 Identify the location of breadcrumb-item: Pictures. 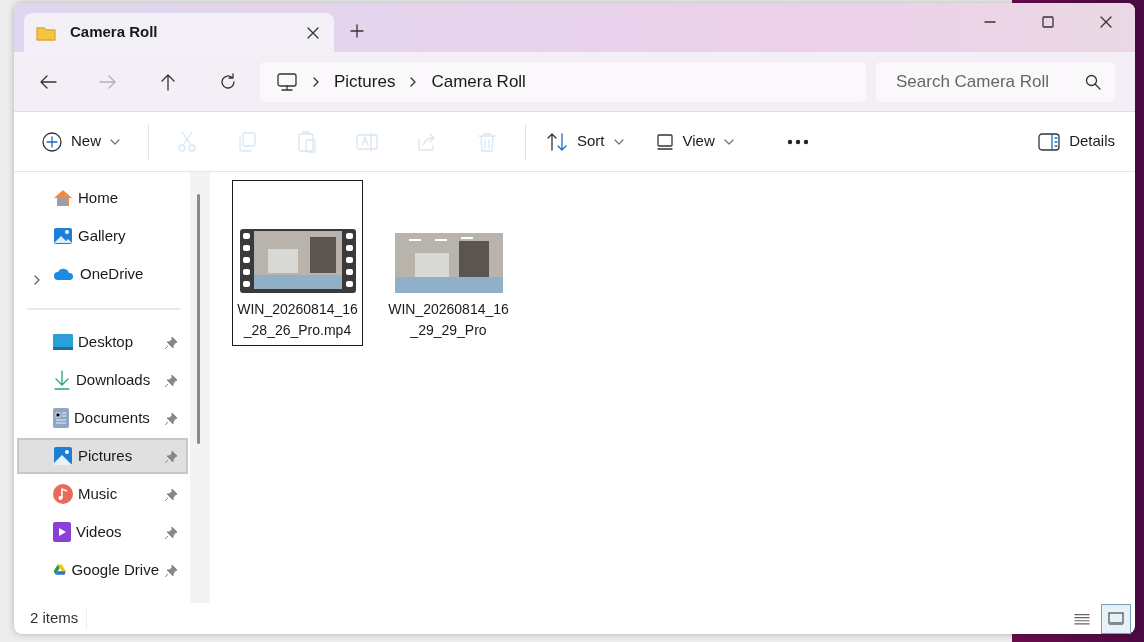
(365, 81).